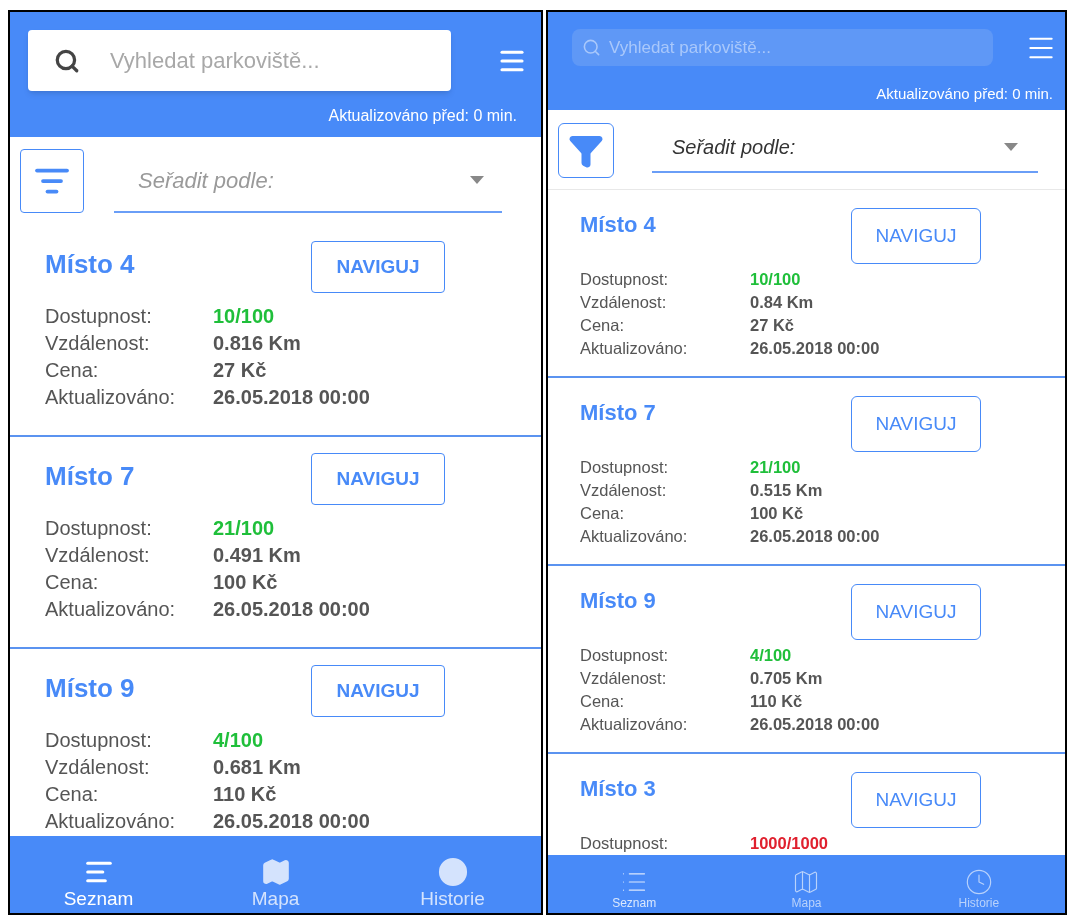 Image resolution: width=1067 pixels, height=915 pixels. Describe the element at coordinates (786, 490) in the screenshot. I see `field-value: 0.515 Km` at that location.